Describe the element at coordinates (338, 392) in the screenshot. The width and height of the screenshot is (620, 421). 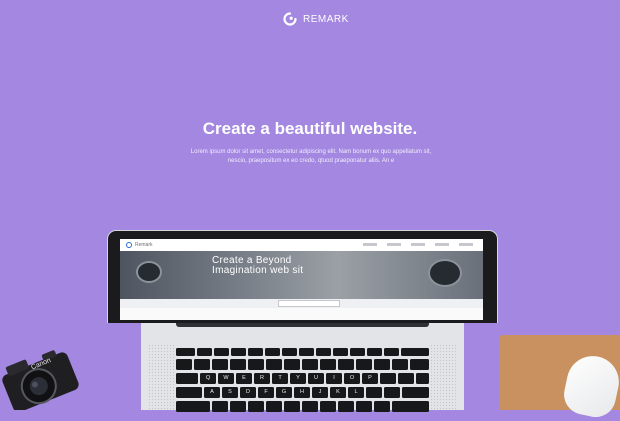
I see `key-k: K` at that location.